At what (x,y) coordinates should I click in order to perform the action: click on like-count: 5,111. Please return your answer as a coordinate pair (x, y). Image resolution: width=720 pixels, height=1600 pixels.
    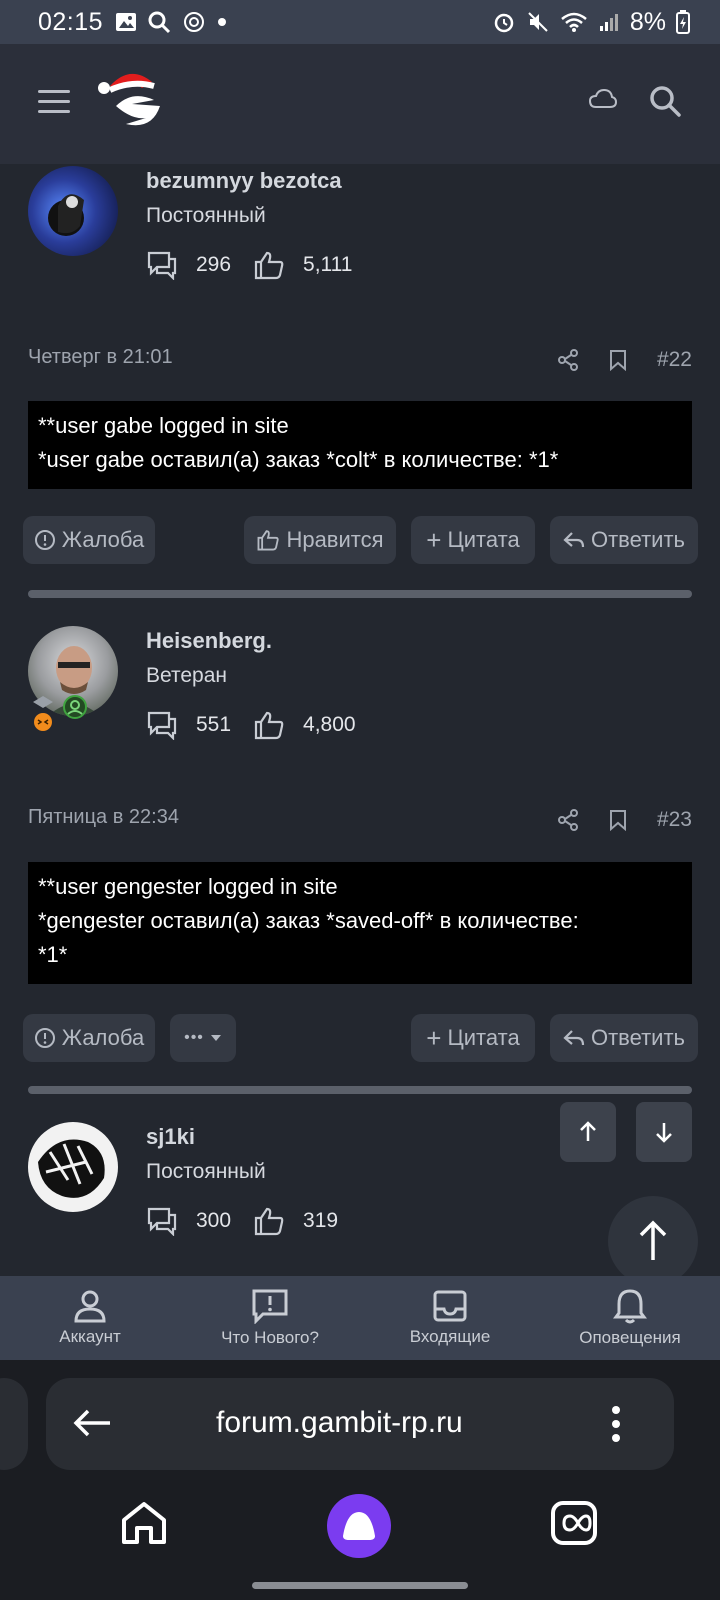
    Looking at the image, I should click on (328, 264).